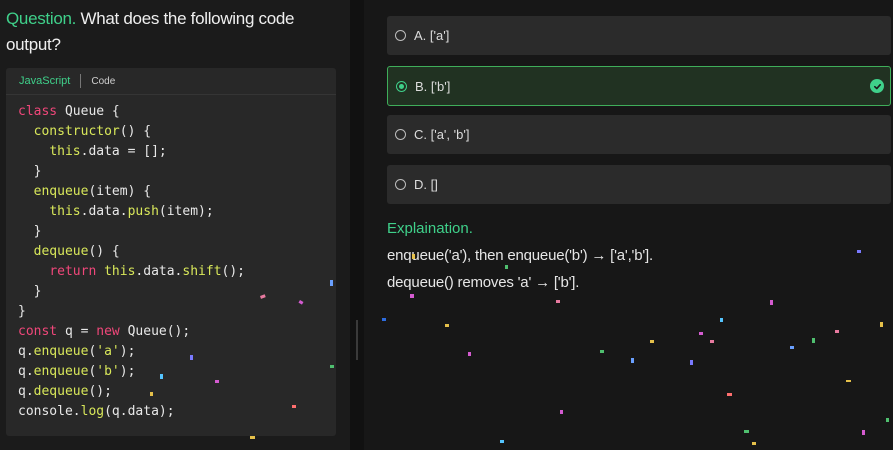  What do you see at coordinates (401, 86) in the screenshot?
I see `radio-selected-icon` at bounding box center [401, 86].